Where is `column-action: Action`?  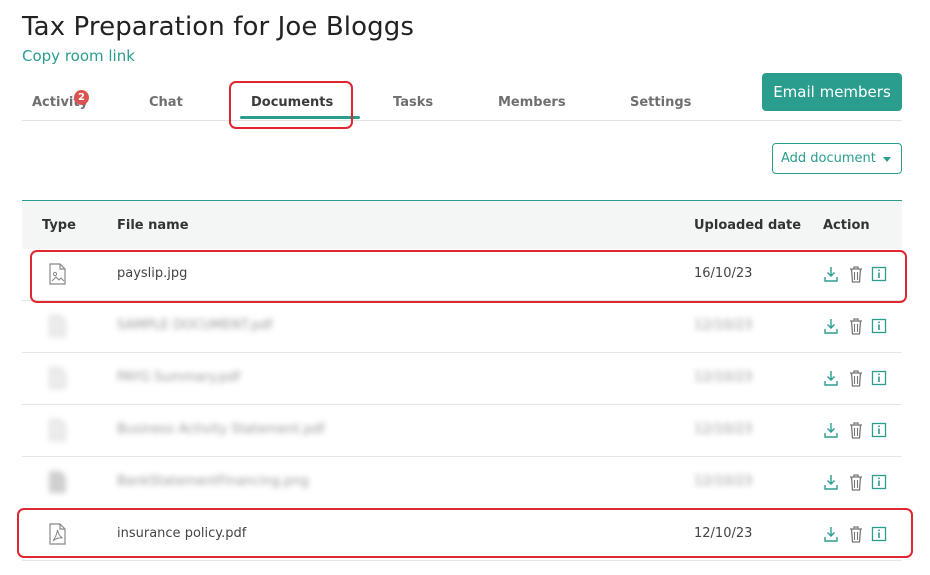 column-action: Action is located at coordinates (846, 225).